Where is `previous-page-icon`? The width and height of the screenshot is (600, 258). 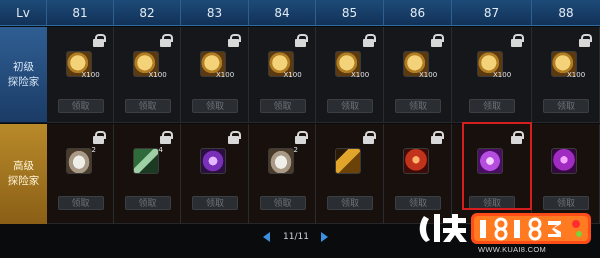 previous-page-icon is located at coordinates (266, 237).